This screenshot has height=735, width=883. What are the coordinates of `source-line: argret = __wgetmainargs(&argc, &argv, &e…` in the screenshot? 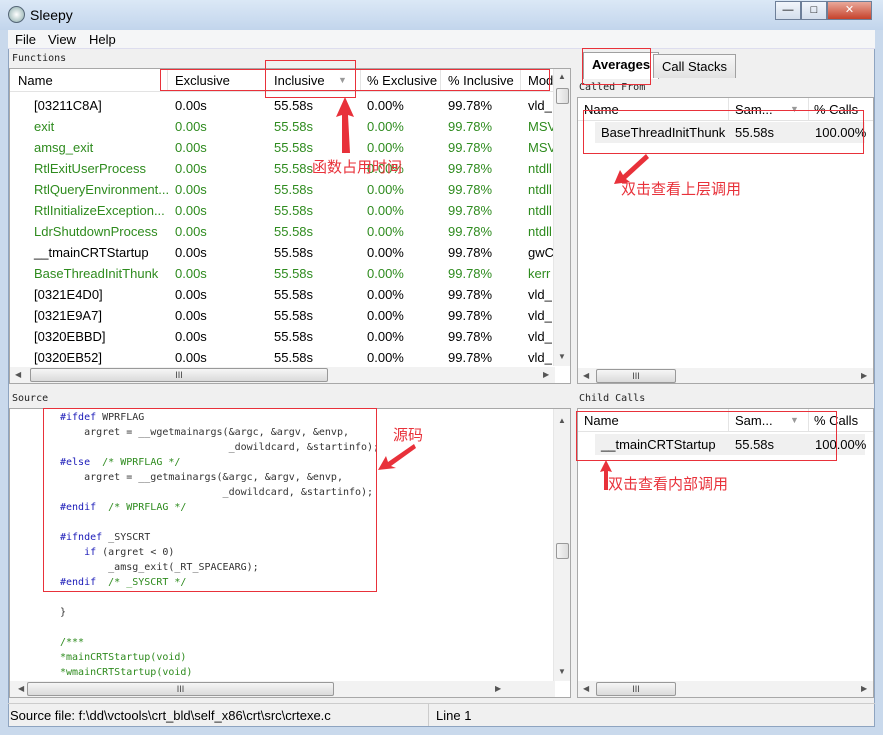 It's located at (204, 432).